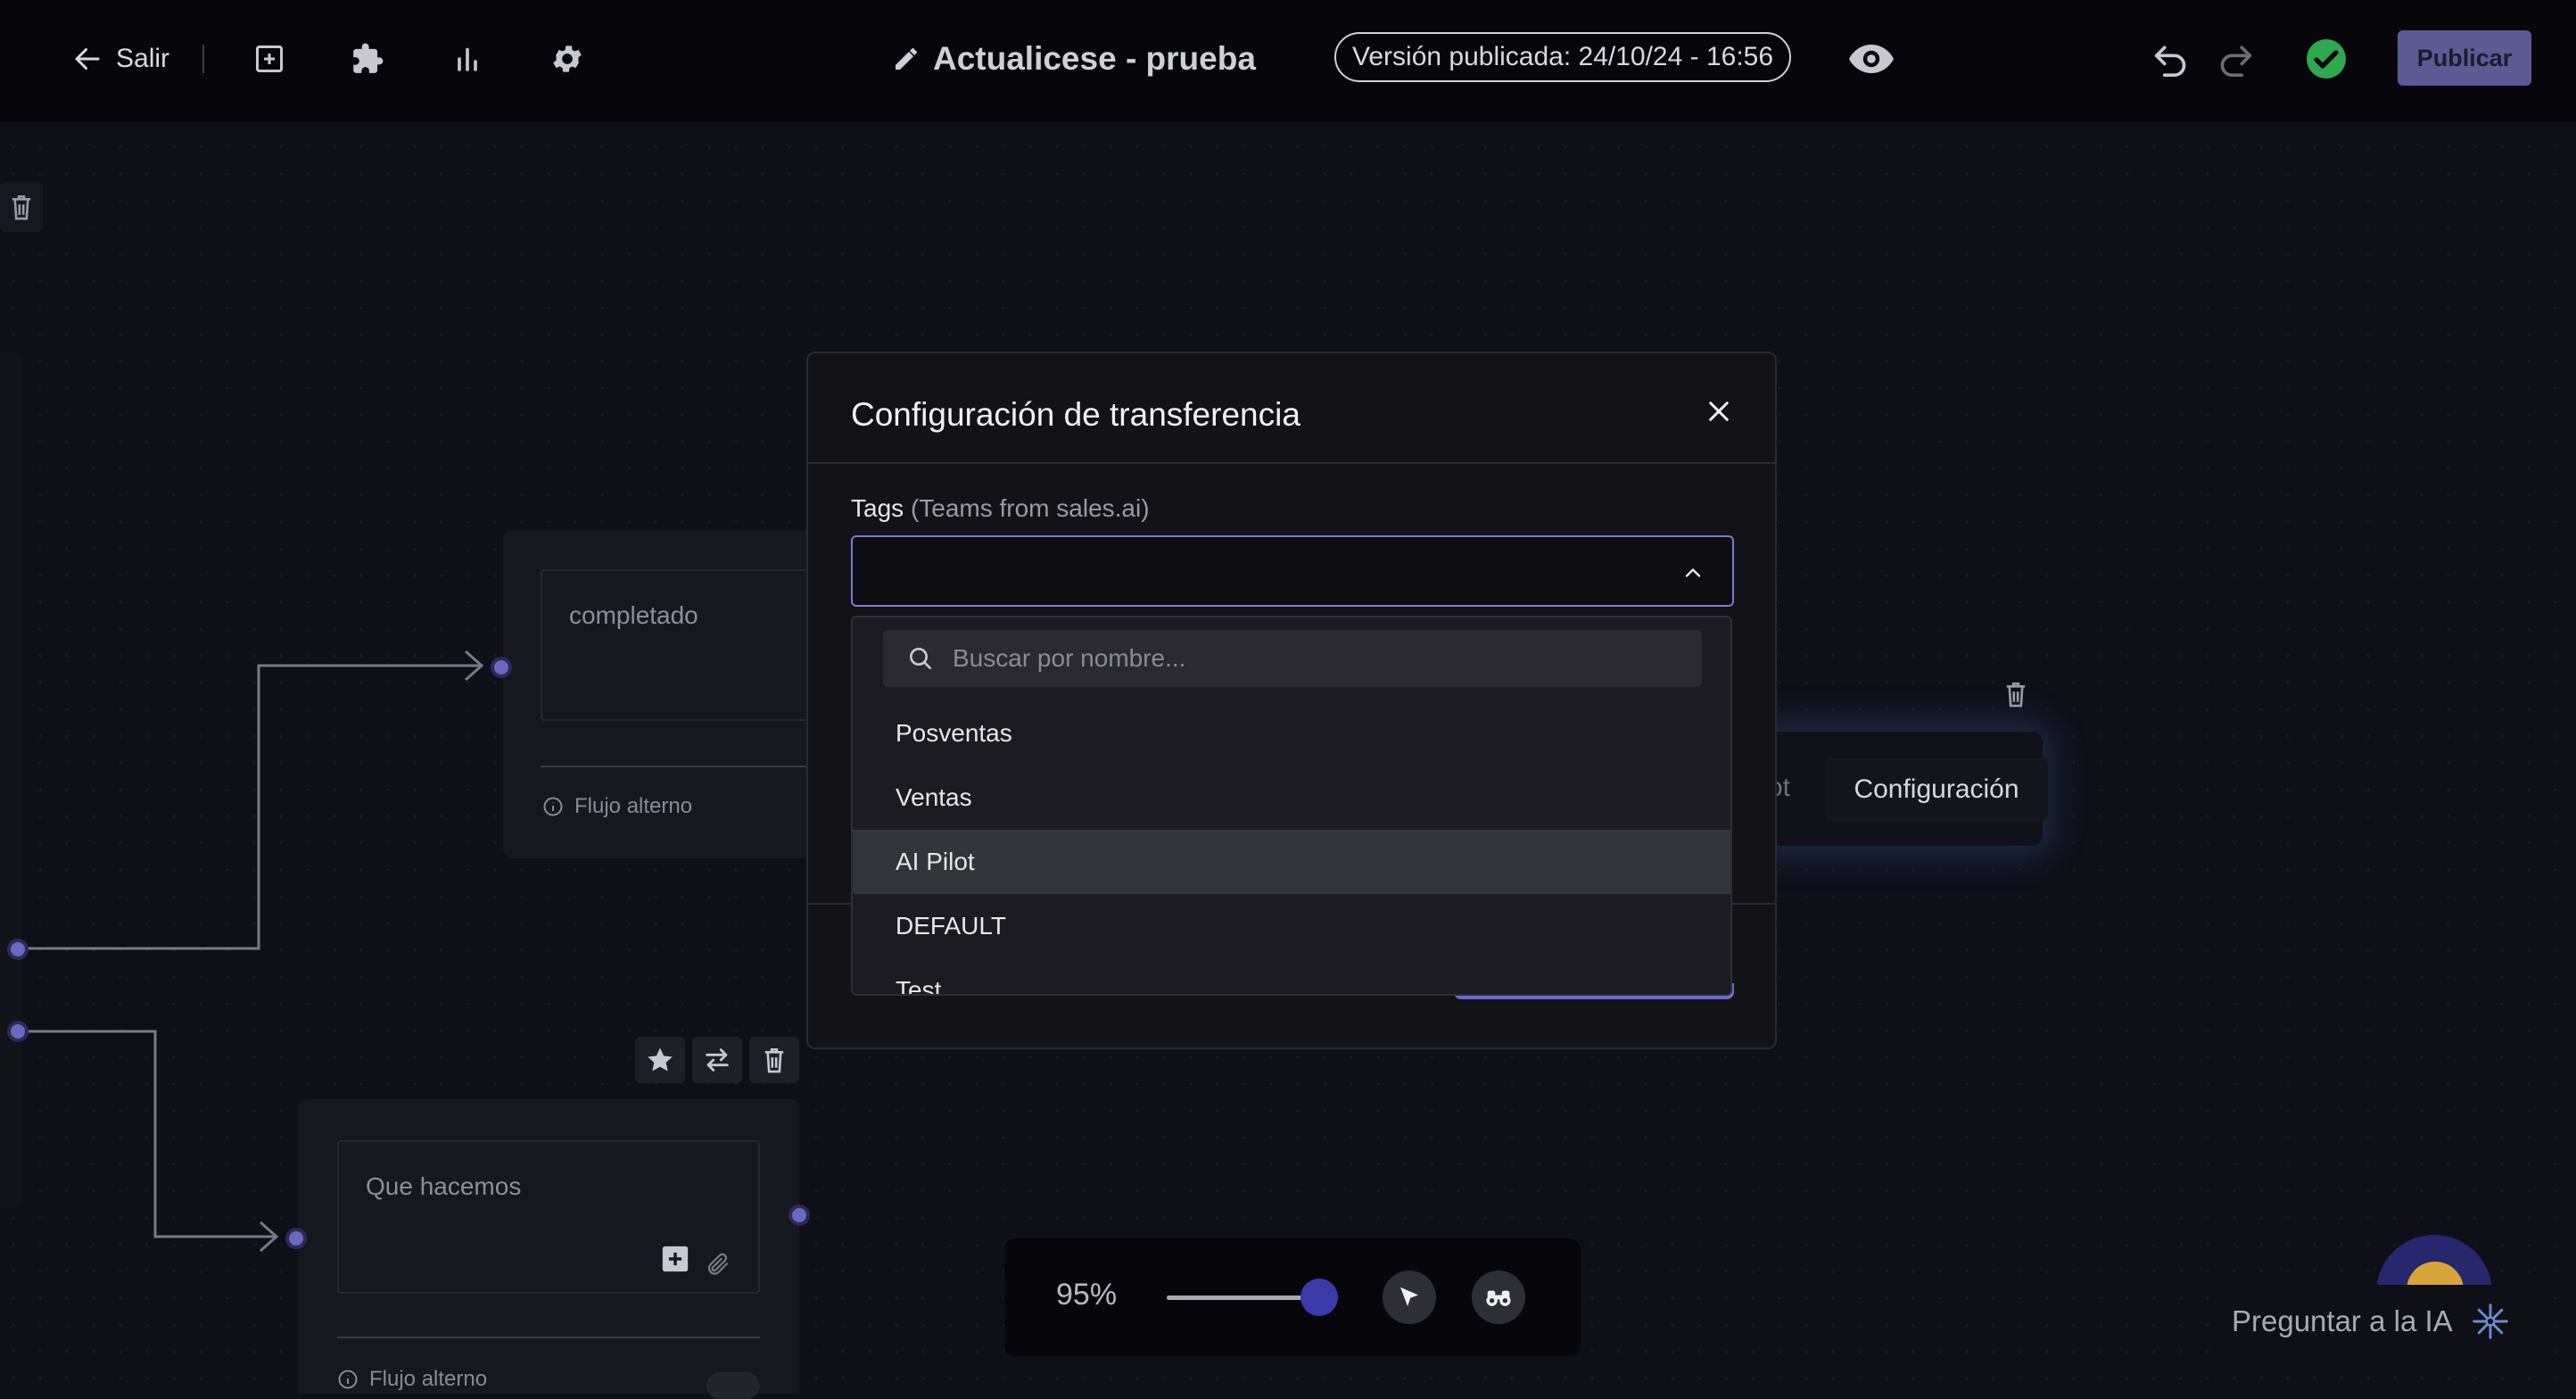 This screenshot has height=1399, width=2576. I want to click on tag-option: Posventas, so click(1291, 733).